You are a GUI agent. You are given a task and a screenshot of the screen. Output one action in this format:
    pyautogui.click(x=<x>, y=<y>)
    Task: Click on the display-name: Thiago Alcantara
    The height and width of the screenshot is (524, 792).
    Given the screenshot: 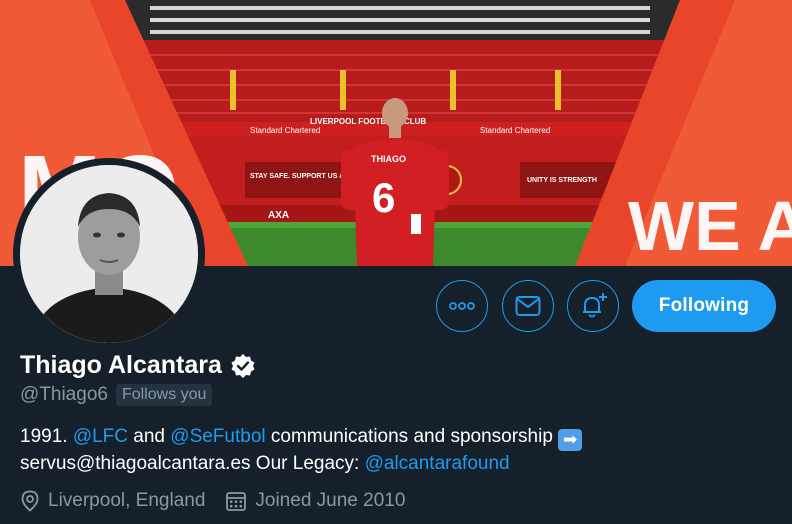 What is the action you would take?
    pyautogui.click(x=121, y=365)
    